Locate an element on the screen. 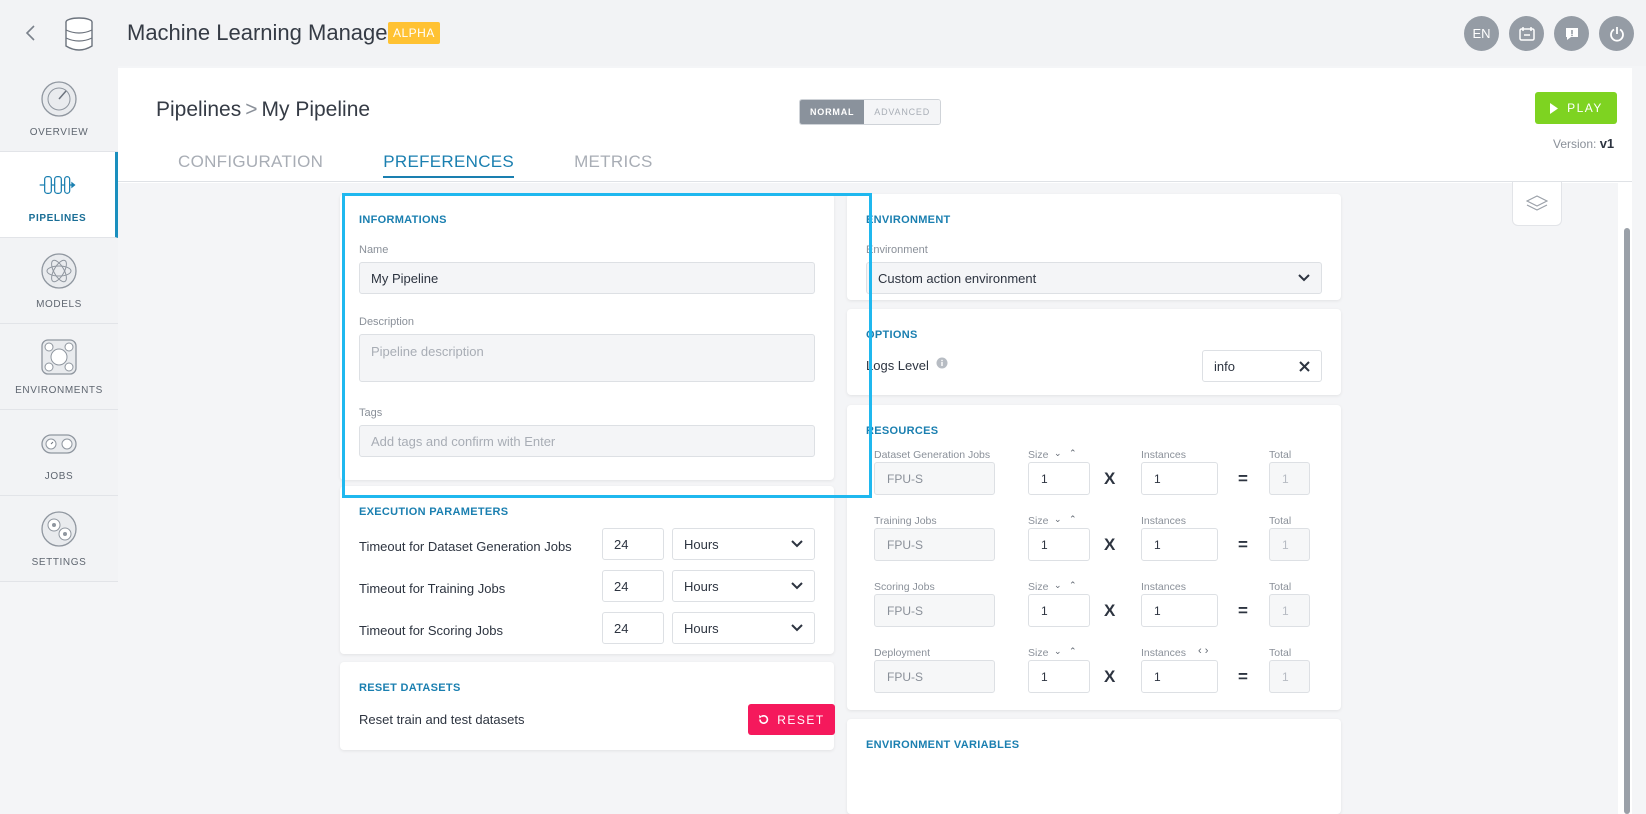 This screenshot has width=1646, height=814. back-chevron-icon is located at coordinates (31, 33).